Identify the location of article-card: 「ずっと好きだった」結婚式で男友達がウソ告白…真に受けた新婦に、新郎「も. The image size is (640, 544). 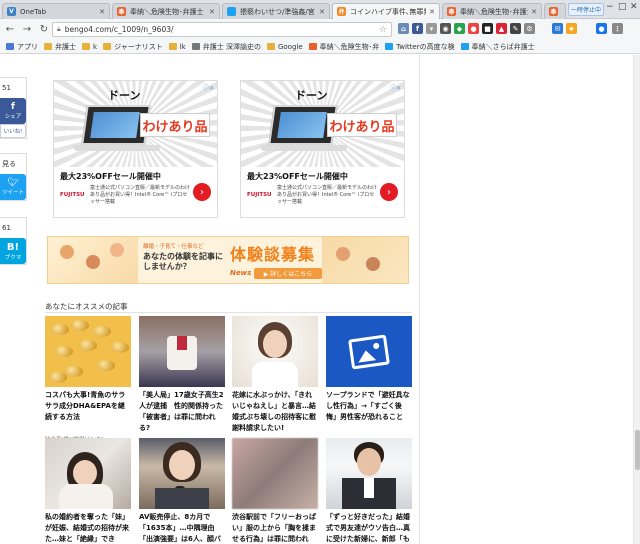
(369, 491).